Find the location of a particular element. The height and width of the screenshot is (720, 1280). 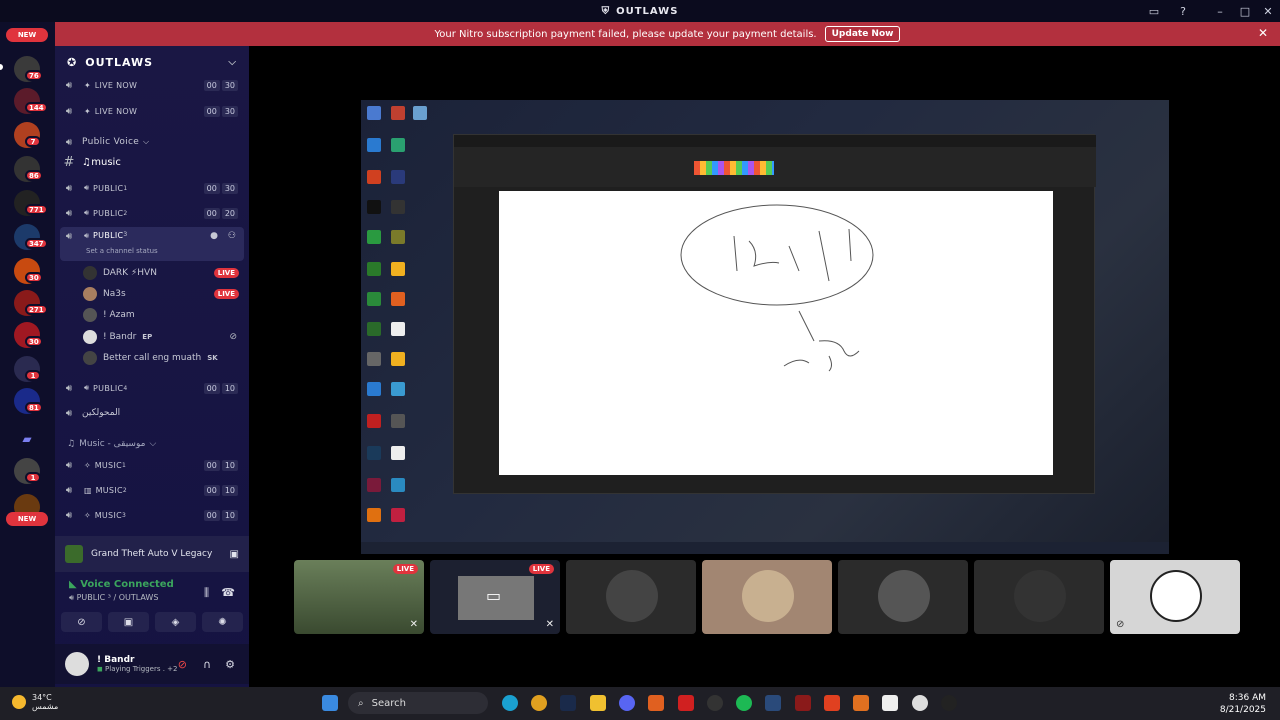

notepad-icon is located at coordinates (890, 703).